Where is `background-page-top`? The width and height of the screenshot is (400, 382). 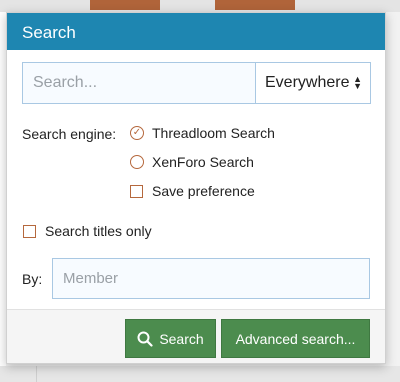
background-page-top is located at coordinates (200, 6).